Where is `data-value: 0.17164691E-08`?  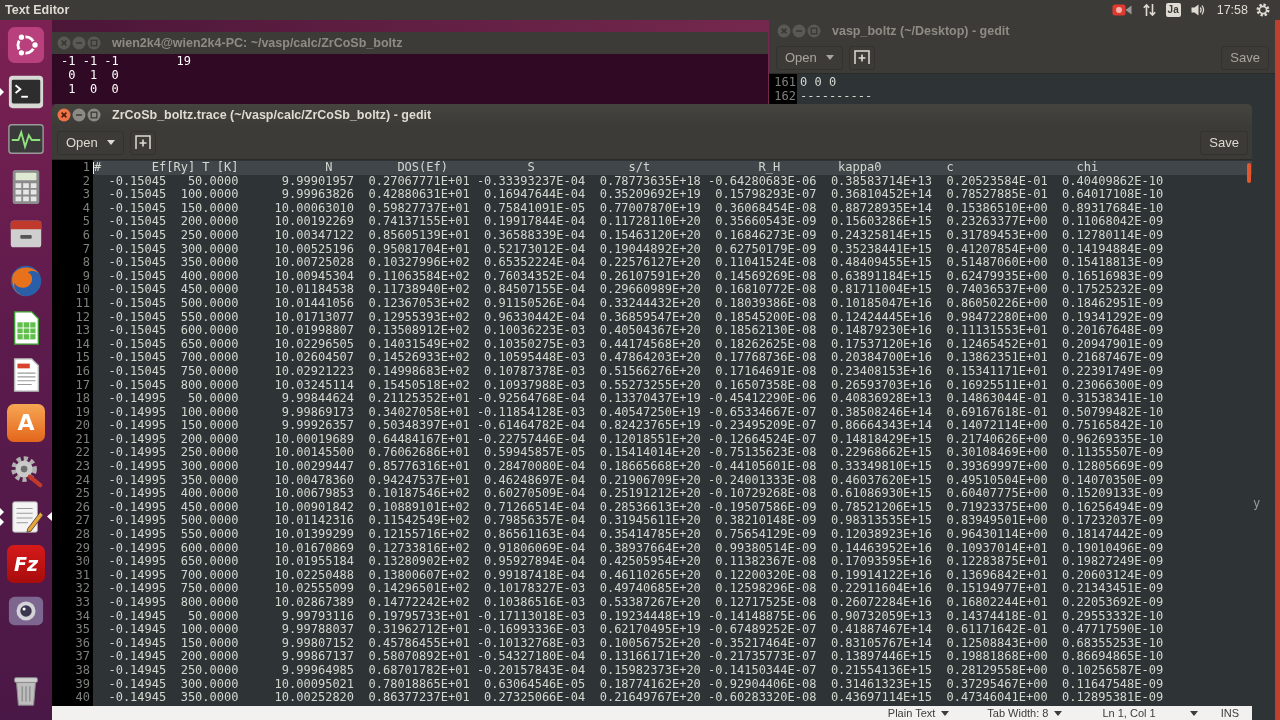
data-value: 0.17164691E-08 is located at coordinates (766, 370).